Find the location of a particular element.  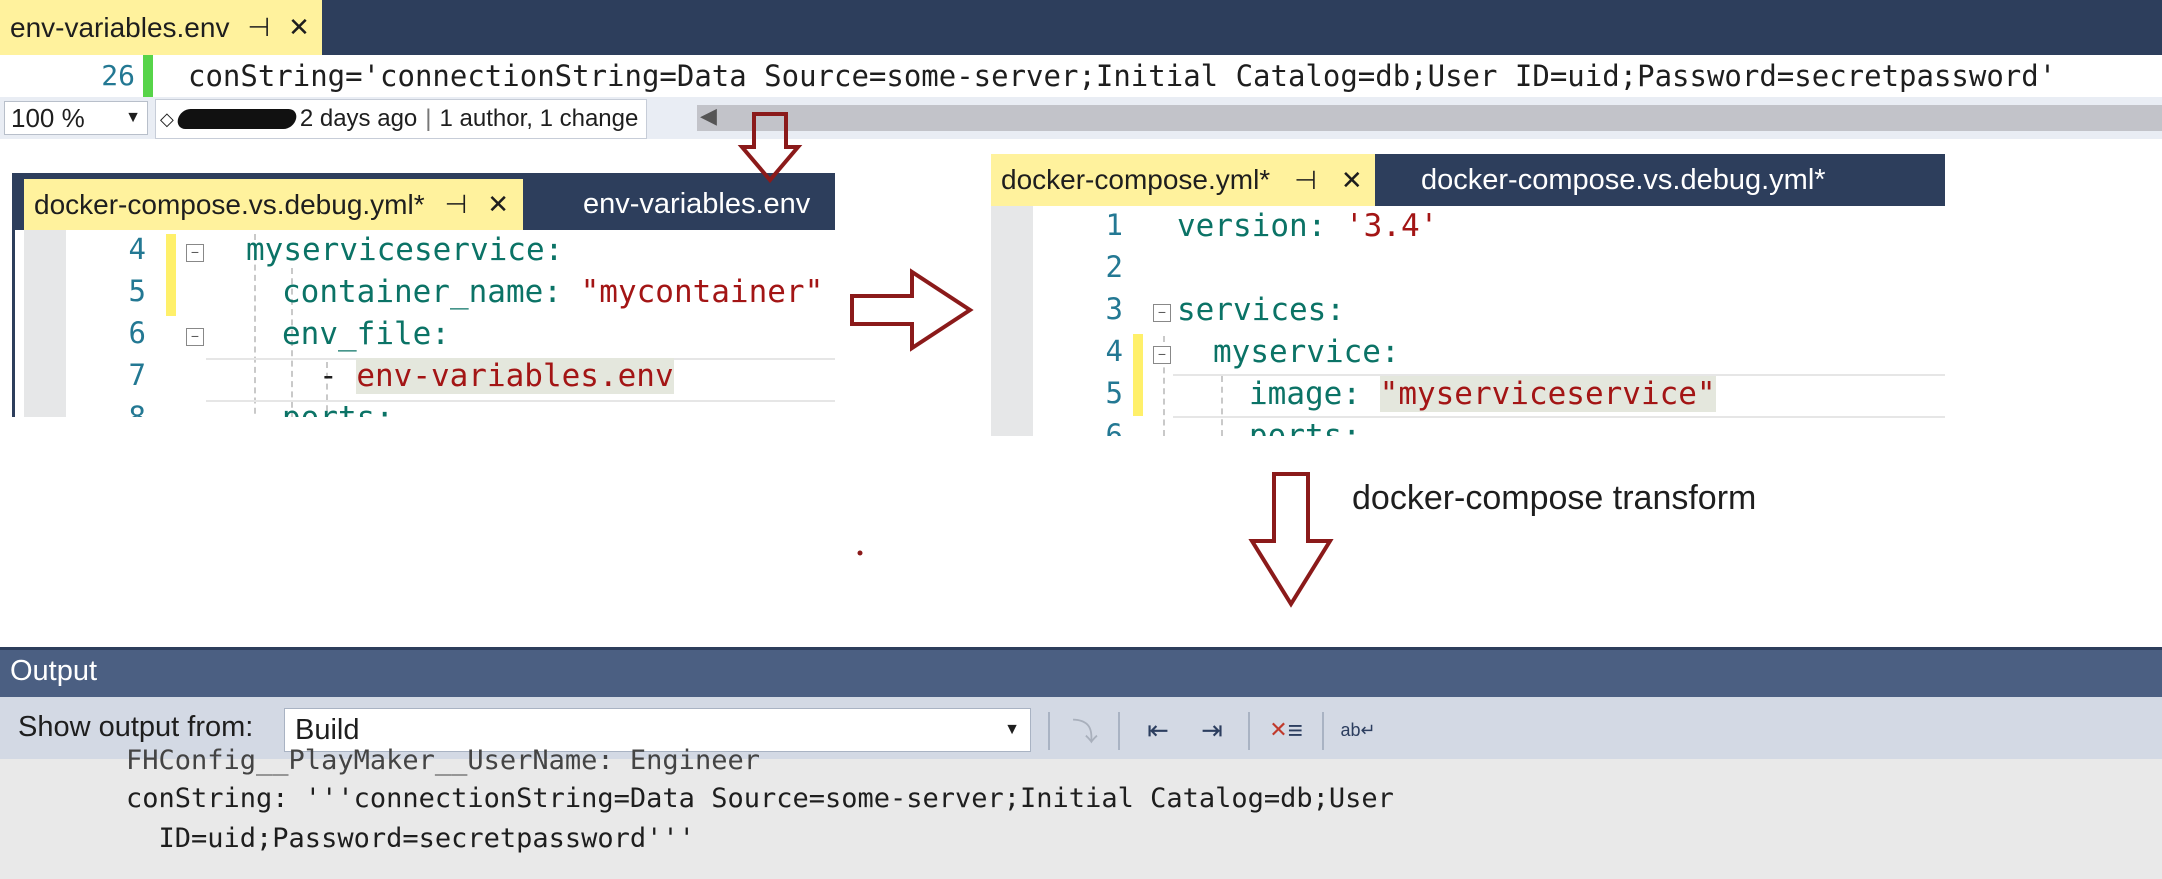

arrow-down-small is located at coordinates (770, 148).